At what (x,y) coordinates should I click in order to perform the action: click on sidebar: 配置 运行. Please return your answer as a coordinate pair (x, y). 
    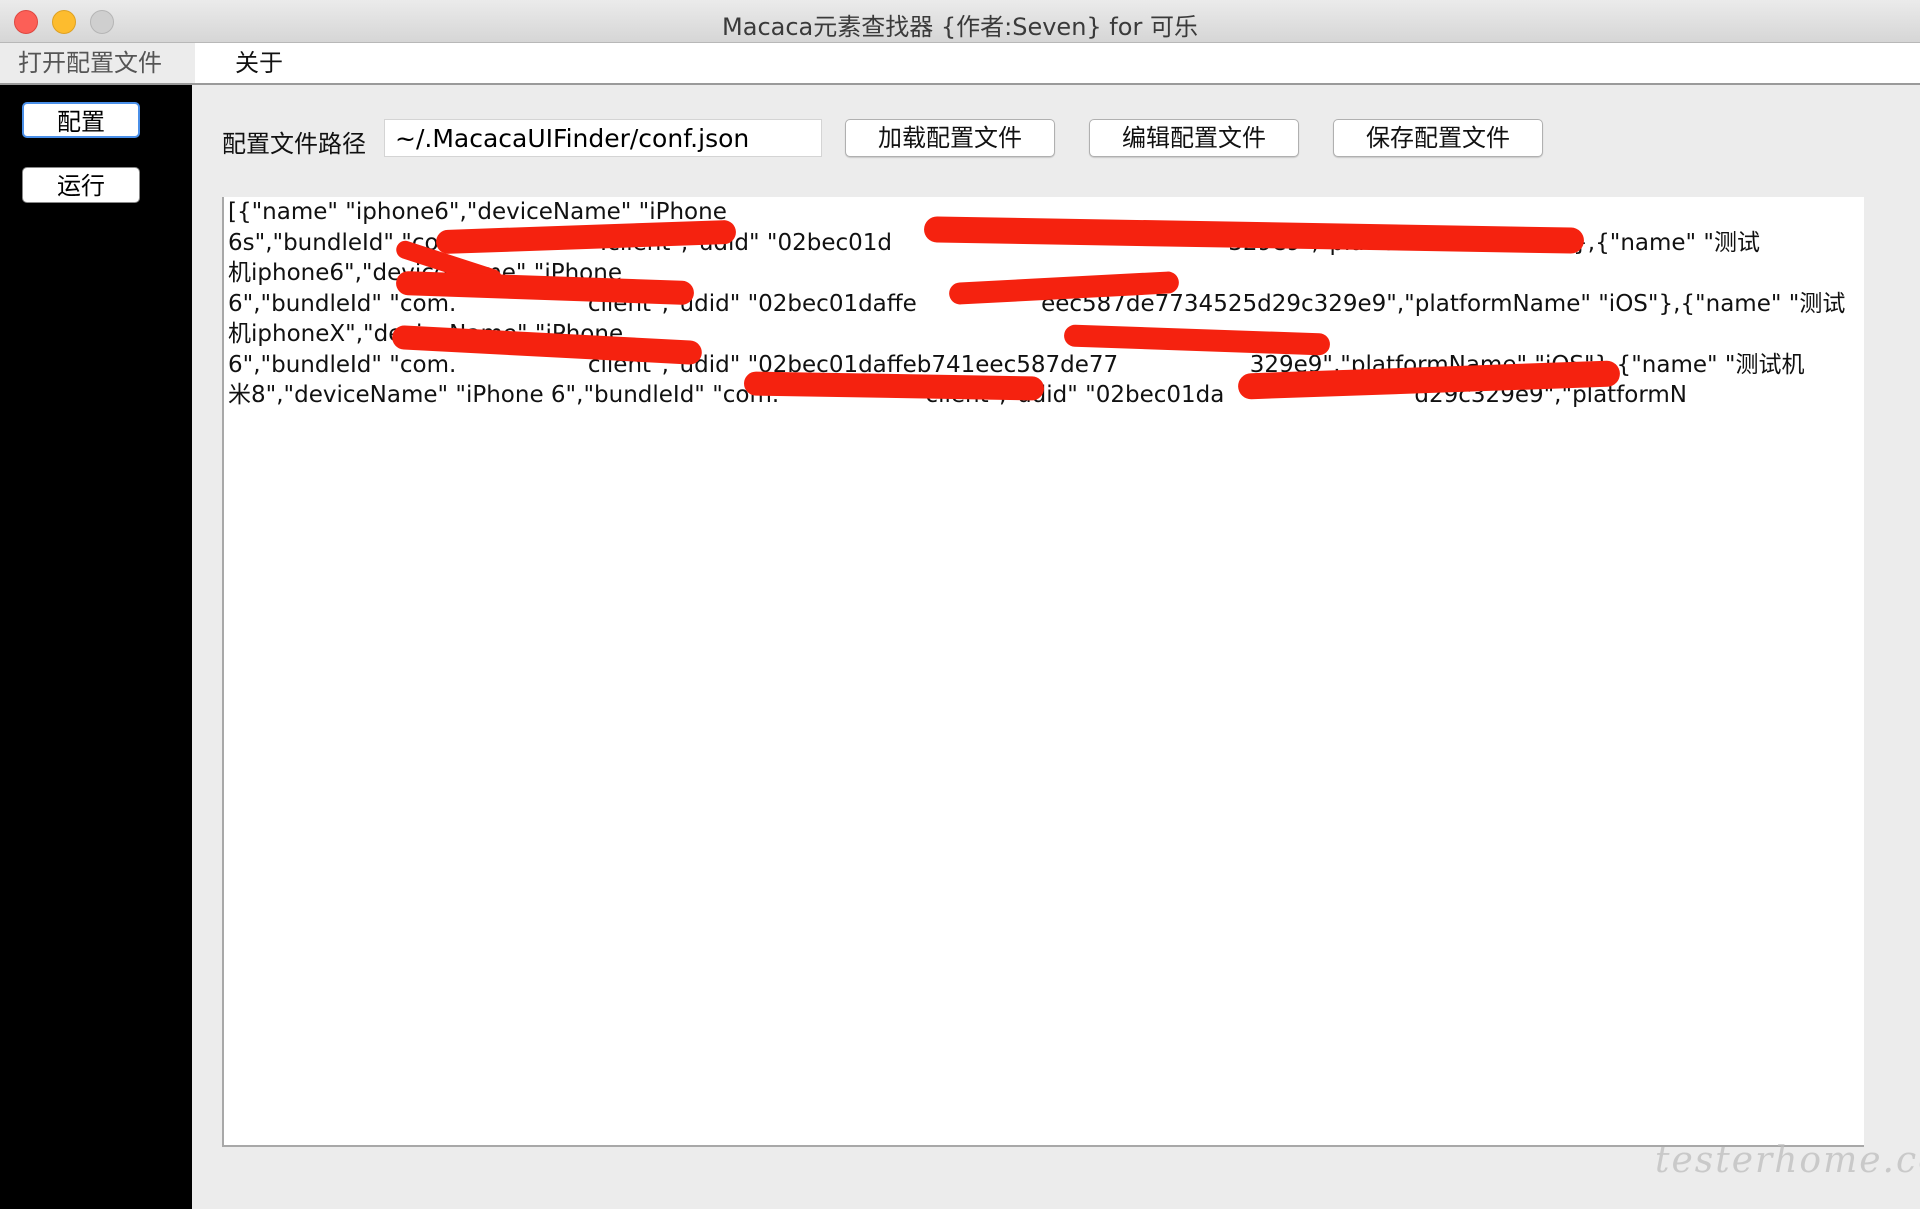
    Looking at the image, I should click on (96, 647).